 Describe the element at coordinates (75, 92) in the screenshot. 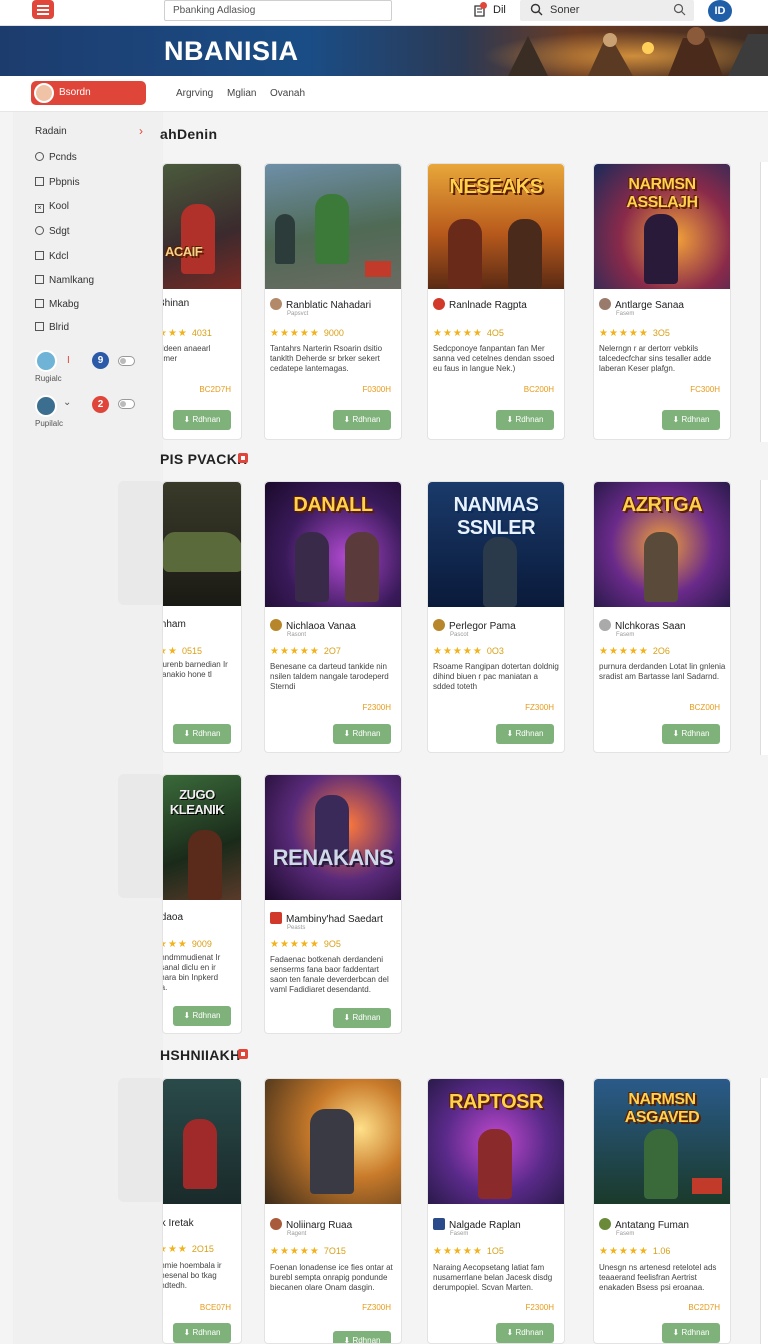

I see `nav-active-label: Bsordn` at that location.